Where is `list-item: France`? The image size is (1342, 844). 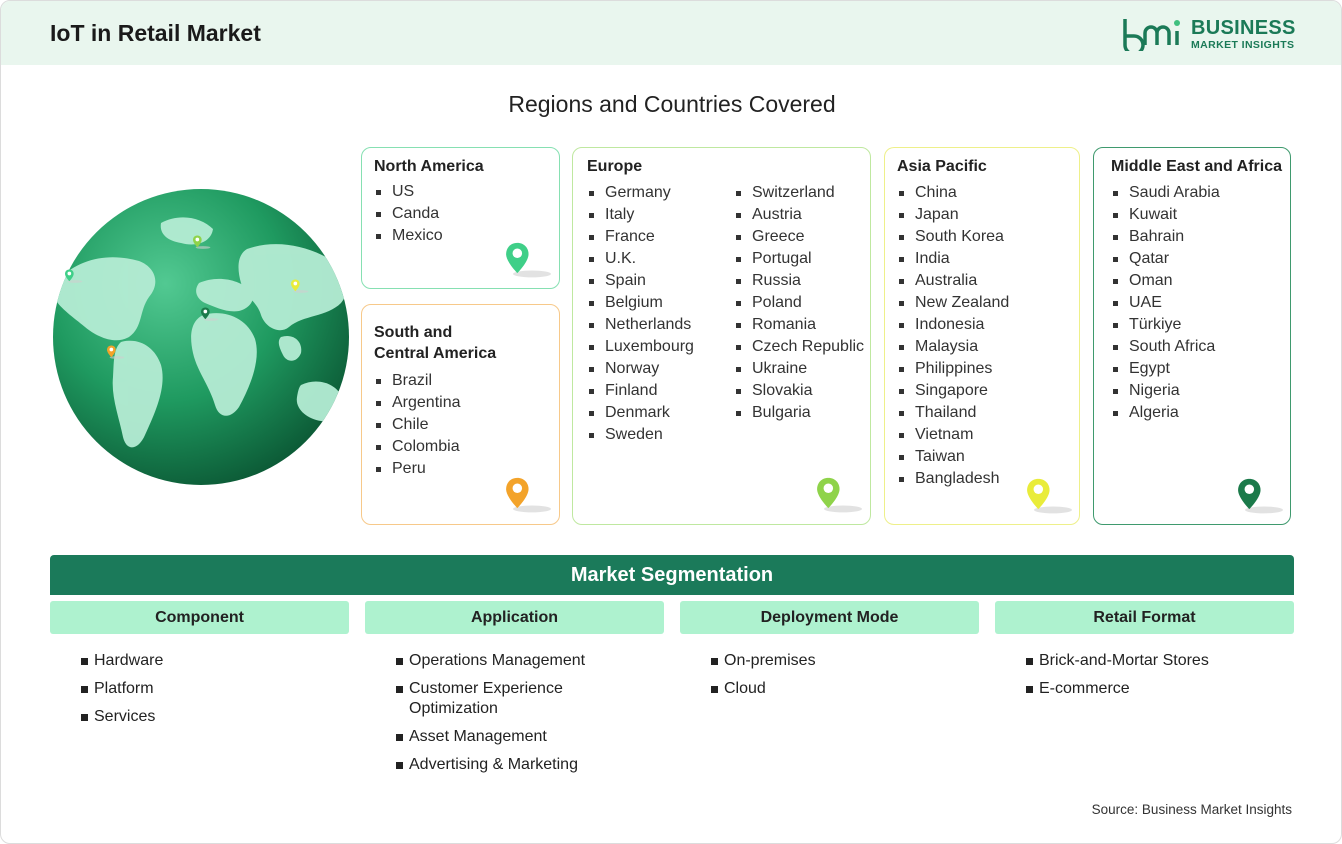 list-item: France is located at coordinates (641, 237).